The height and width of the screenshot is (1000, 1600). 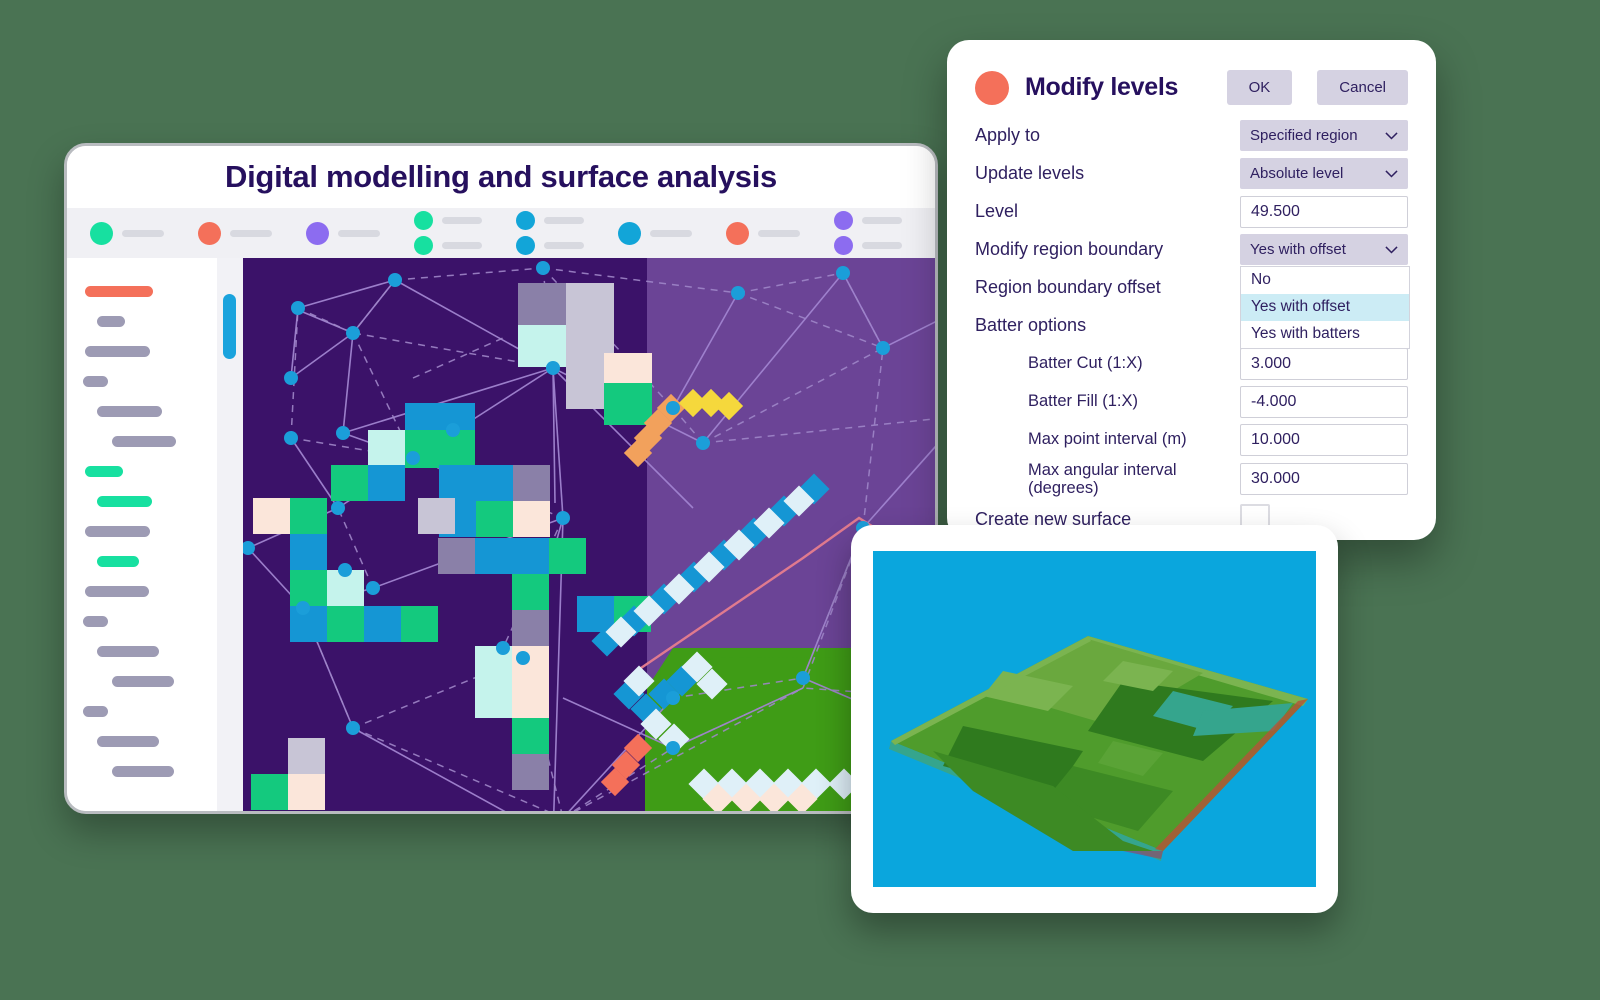 I want to click on field-control: 10.000, so click(x=1324, y=439).